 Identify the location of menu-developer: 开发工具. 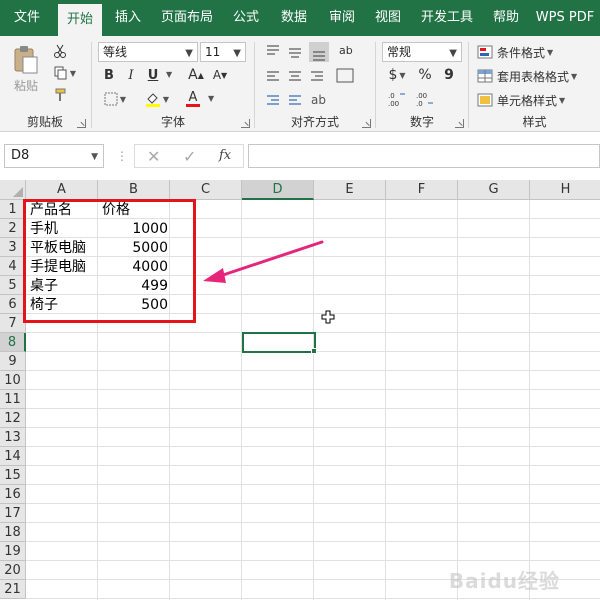
(447, 18).